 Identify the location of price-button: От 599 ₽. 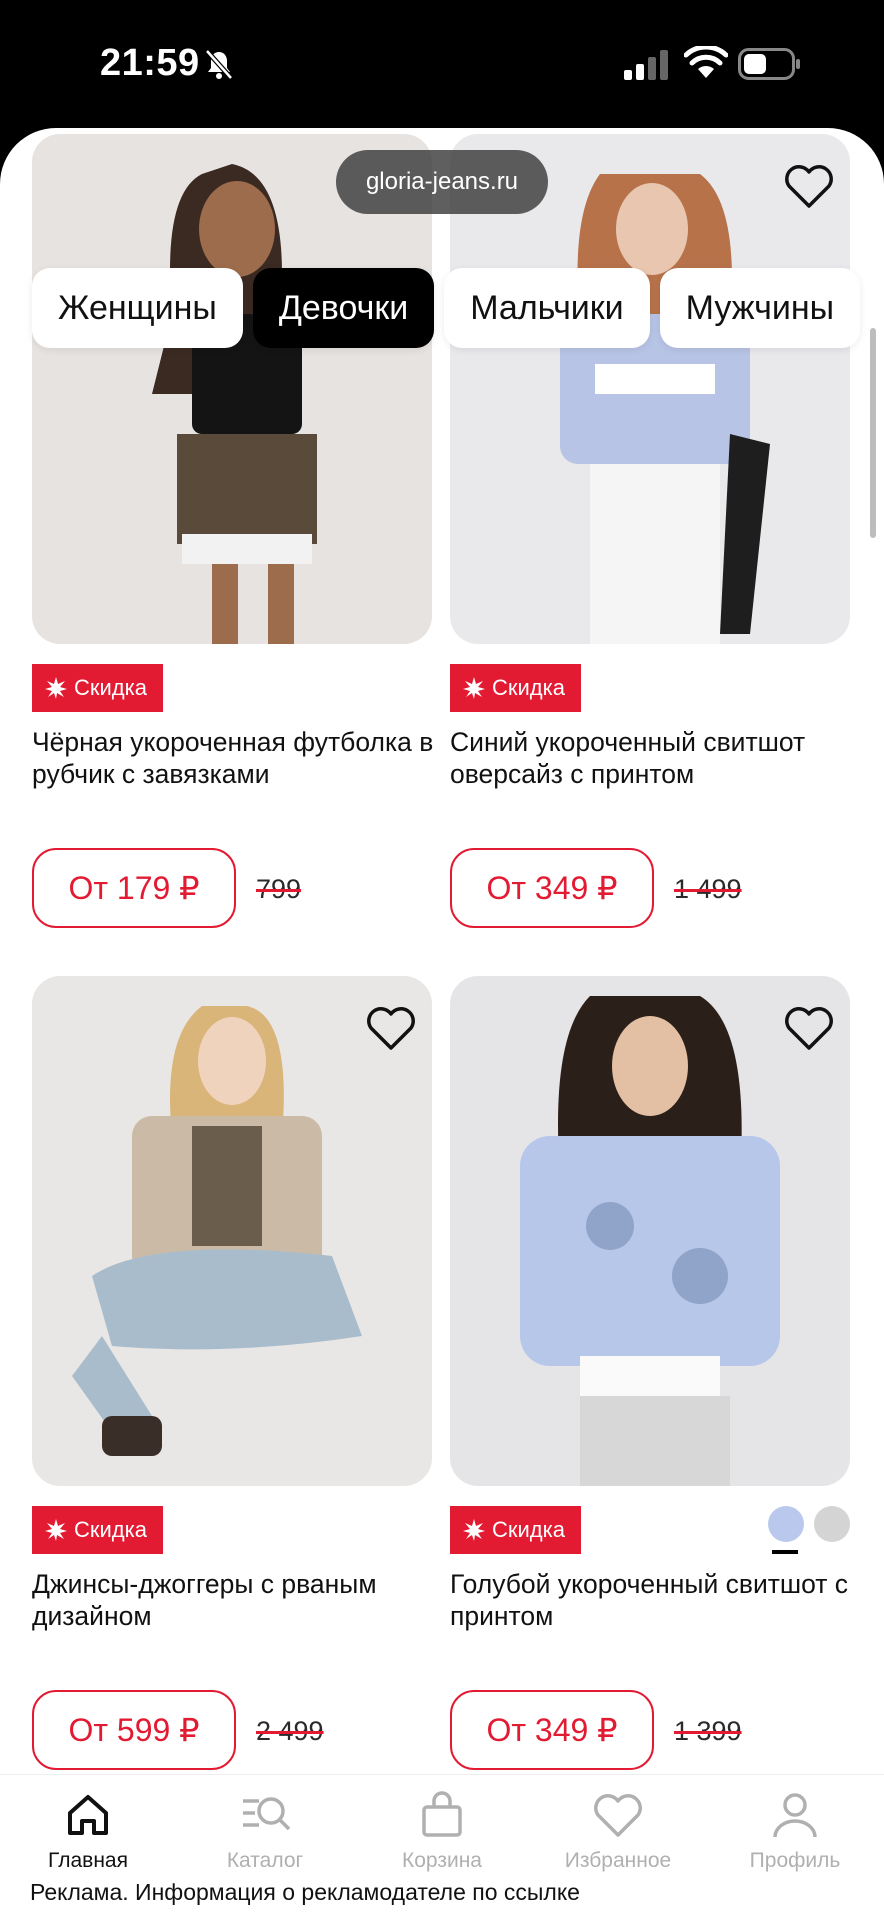
(134, 1730).